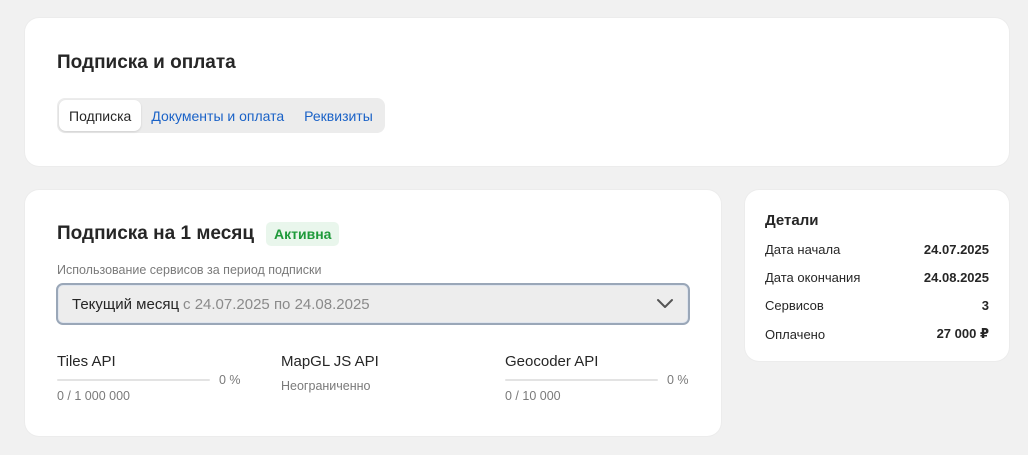 Image resolution: width=1028 pixels, height=455 pixels. Describe the element at coordinates (956, 249) in the screenshot. I see `details-value: 24.07.2025` at that location.